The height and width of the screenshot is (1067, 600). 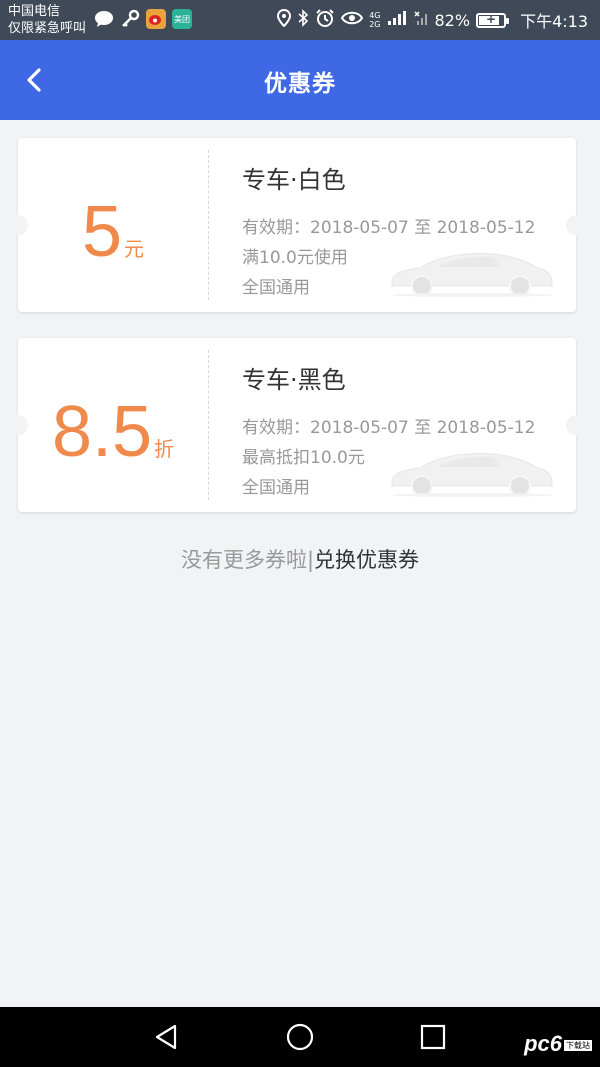 I want to click on carrier-name: 中国电信, so click(x=34, y=11).